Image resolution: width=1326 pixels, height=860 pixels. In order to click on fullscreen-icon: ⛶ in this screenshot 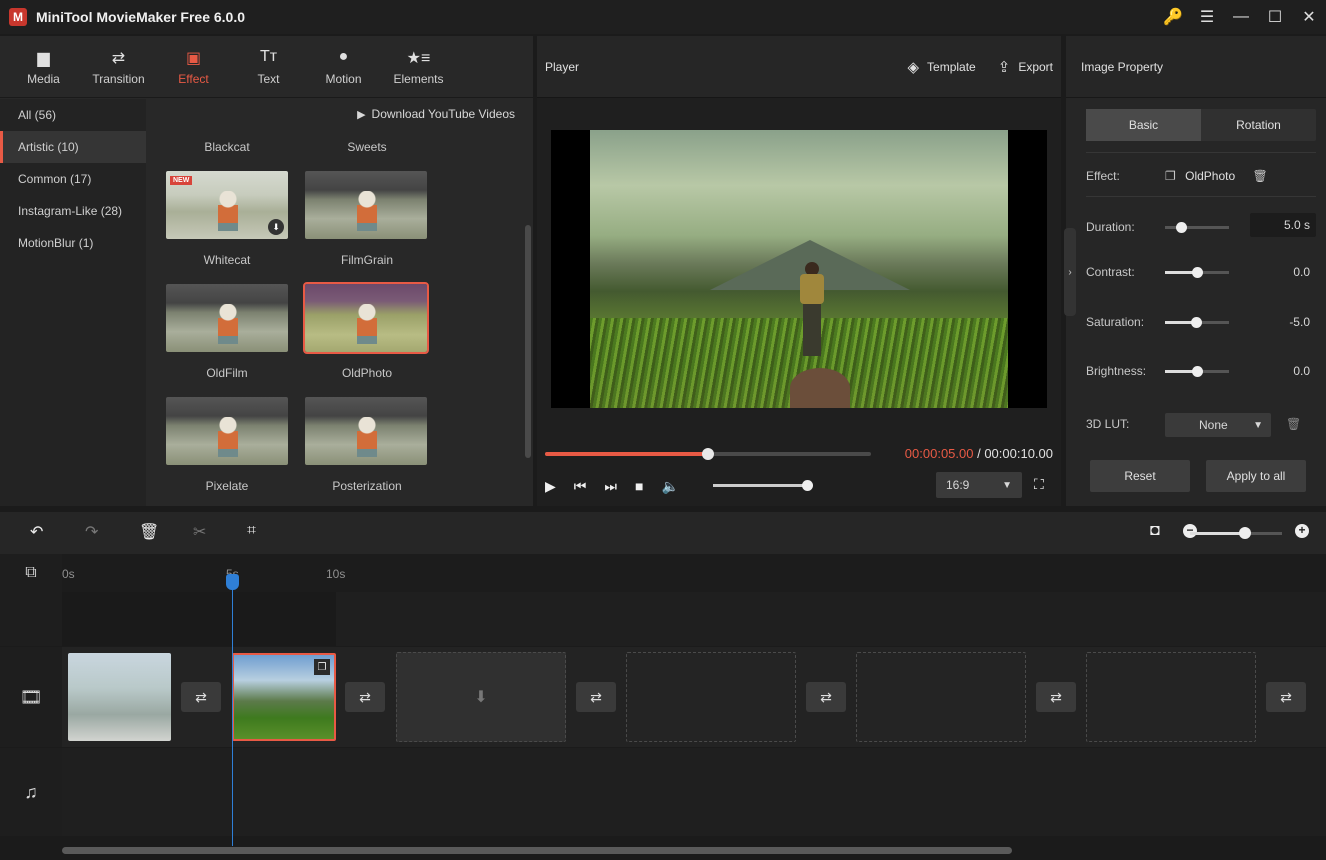, I will do `click(1039, 484)`.